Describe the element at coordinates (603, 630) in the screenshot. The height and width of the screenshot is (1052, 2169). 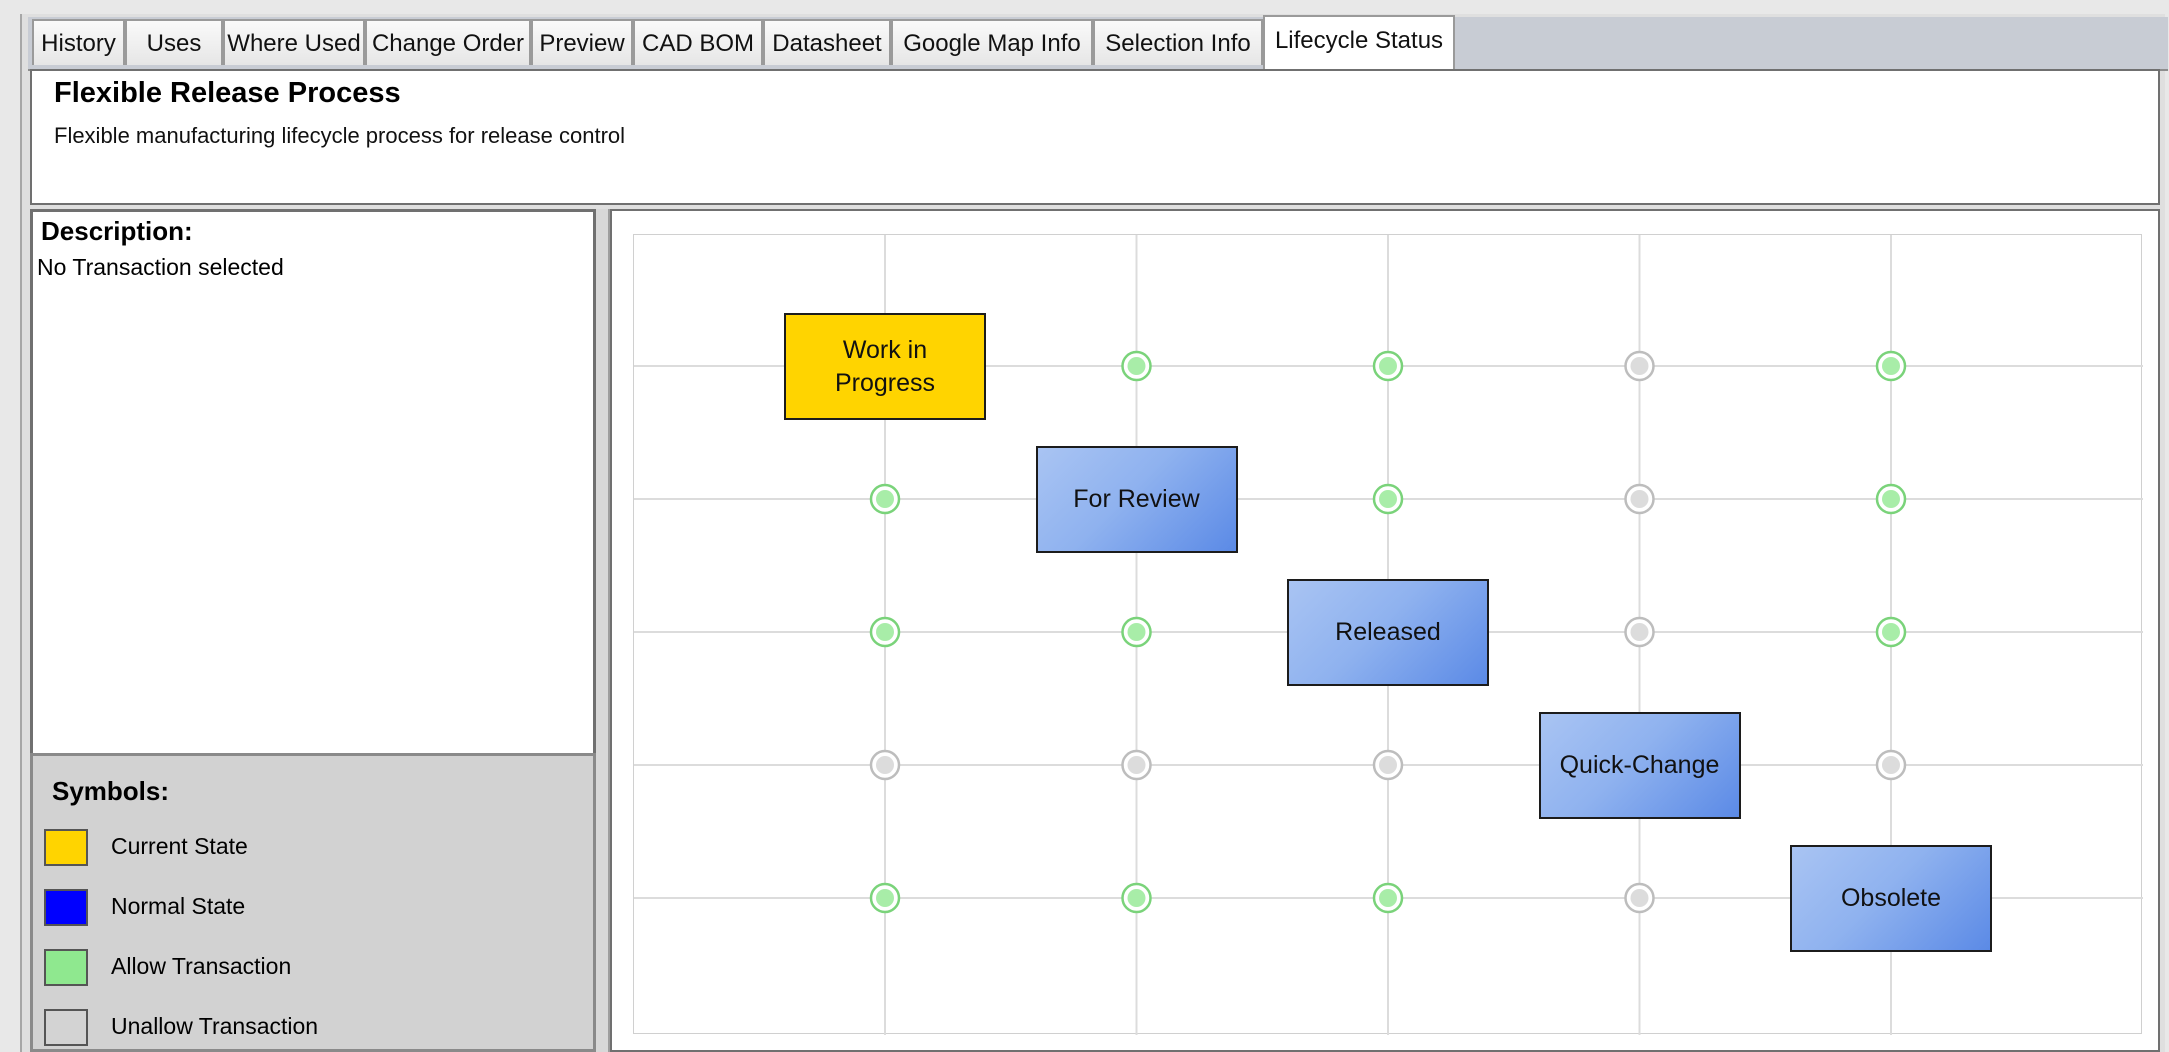
I see `panel-splitter` at that location.